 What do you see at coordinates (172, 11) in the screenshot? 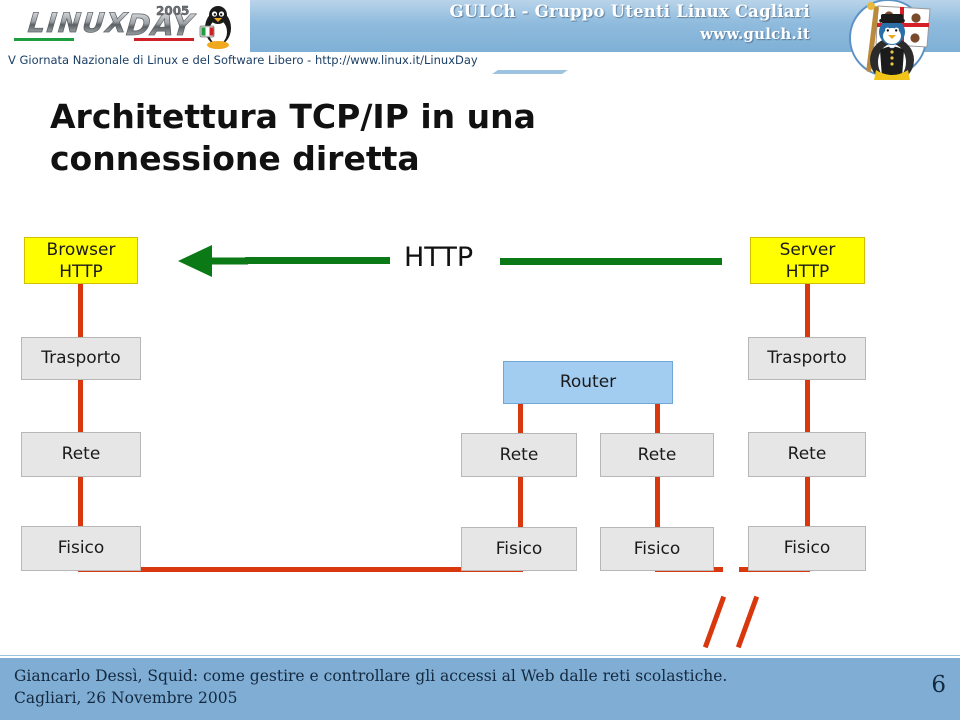
I see `svg-text: 2005` at bounding box center [172, 11].